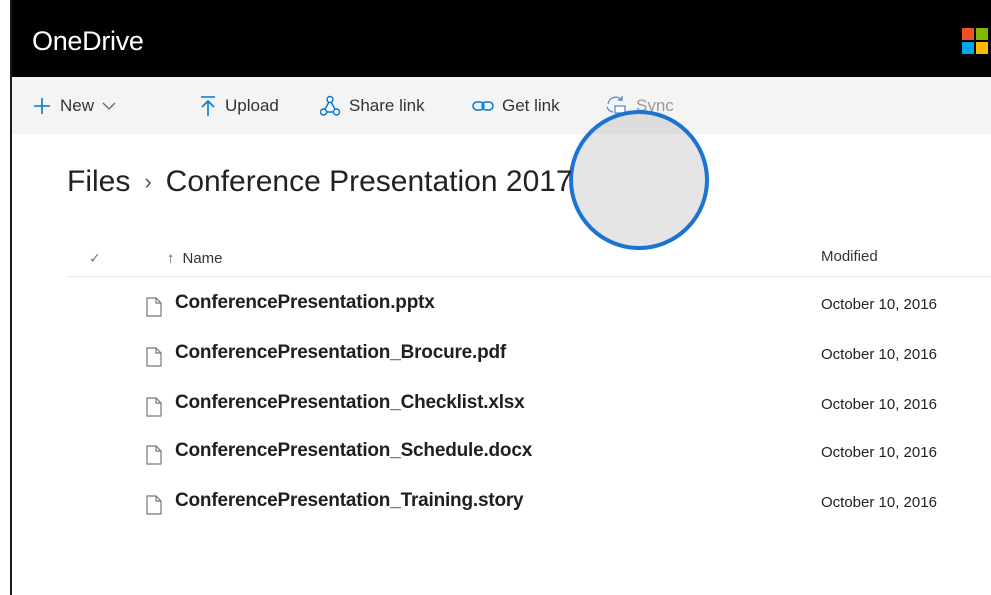 This screenshot has height=595, width=991. I want to click on file-name: ConferencePresentation_Checklist.xlsx, so click(350, 403).